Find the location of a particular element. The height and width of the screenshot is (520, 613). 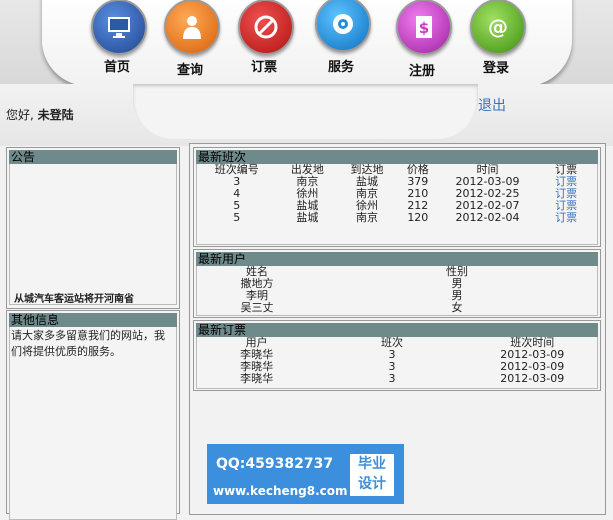

table-cell: 盐城 is located at coordinates (307, 217).